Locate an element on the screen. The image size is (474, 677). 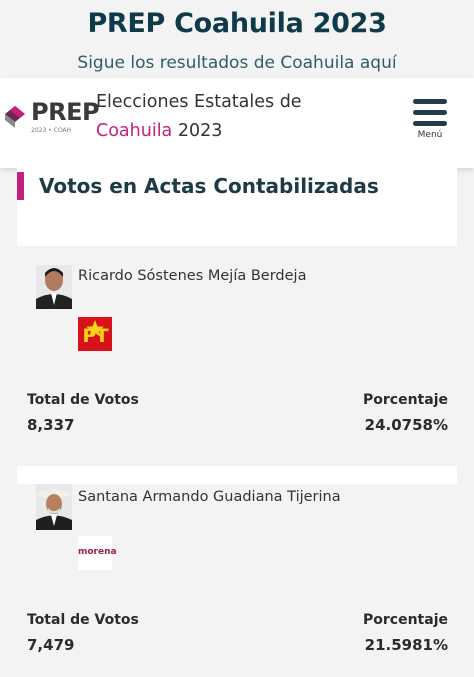
header-title-year: 2023 is located at coordinates (197, 131).